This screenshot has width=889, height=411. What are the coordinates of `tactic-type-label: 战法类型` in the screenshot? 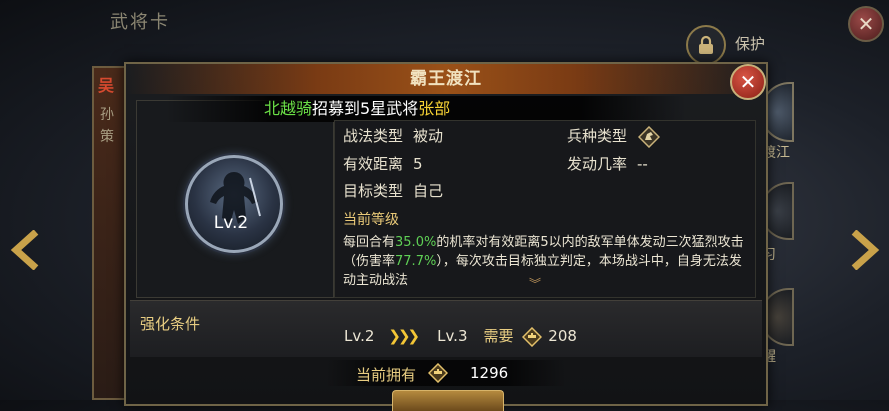 It's located at (373, 136).